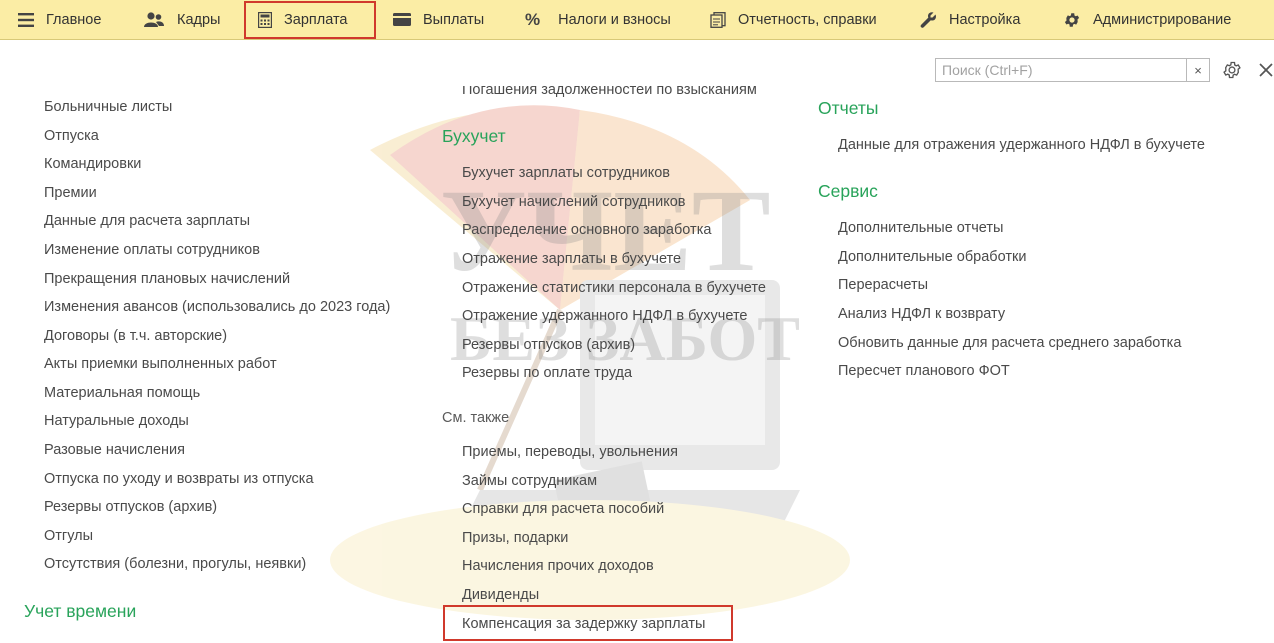 Image resolution: width=1274 pixels, height=643 pixels. What do you see at coordinates (160, 364) in the screenshot?
I see `link-acceptance-acts: Акты приемки выполненных работ` at bounding box center [160, 364].